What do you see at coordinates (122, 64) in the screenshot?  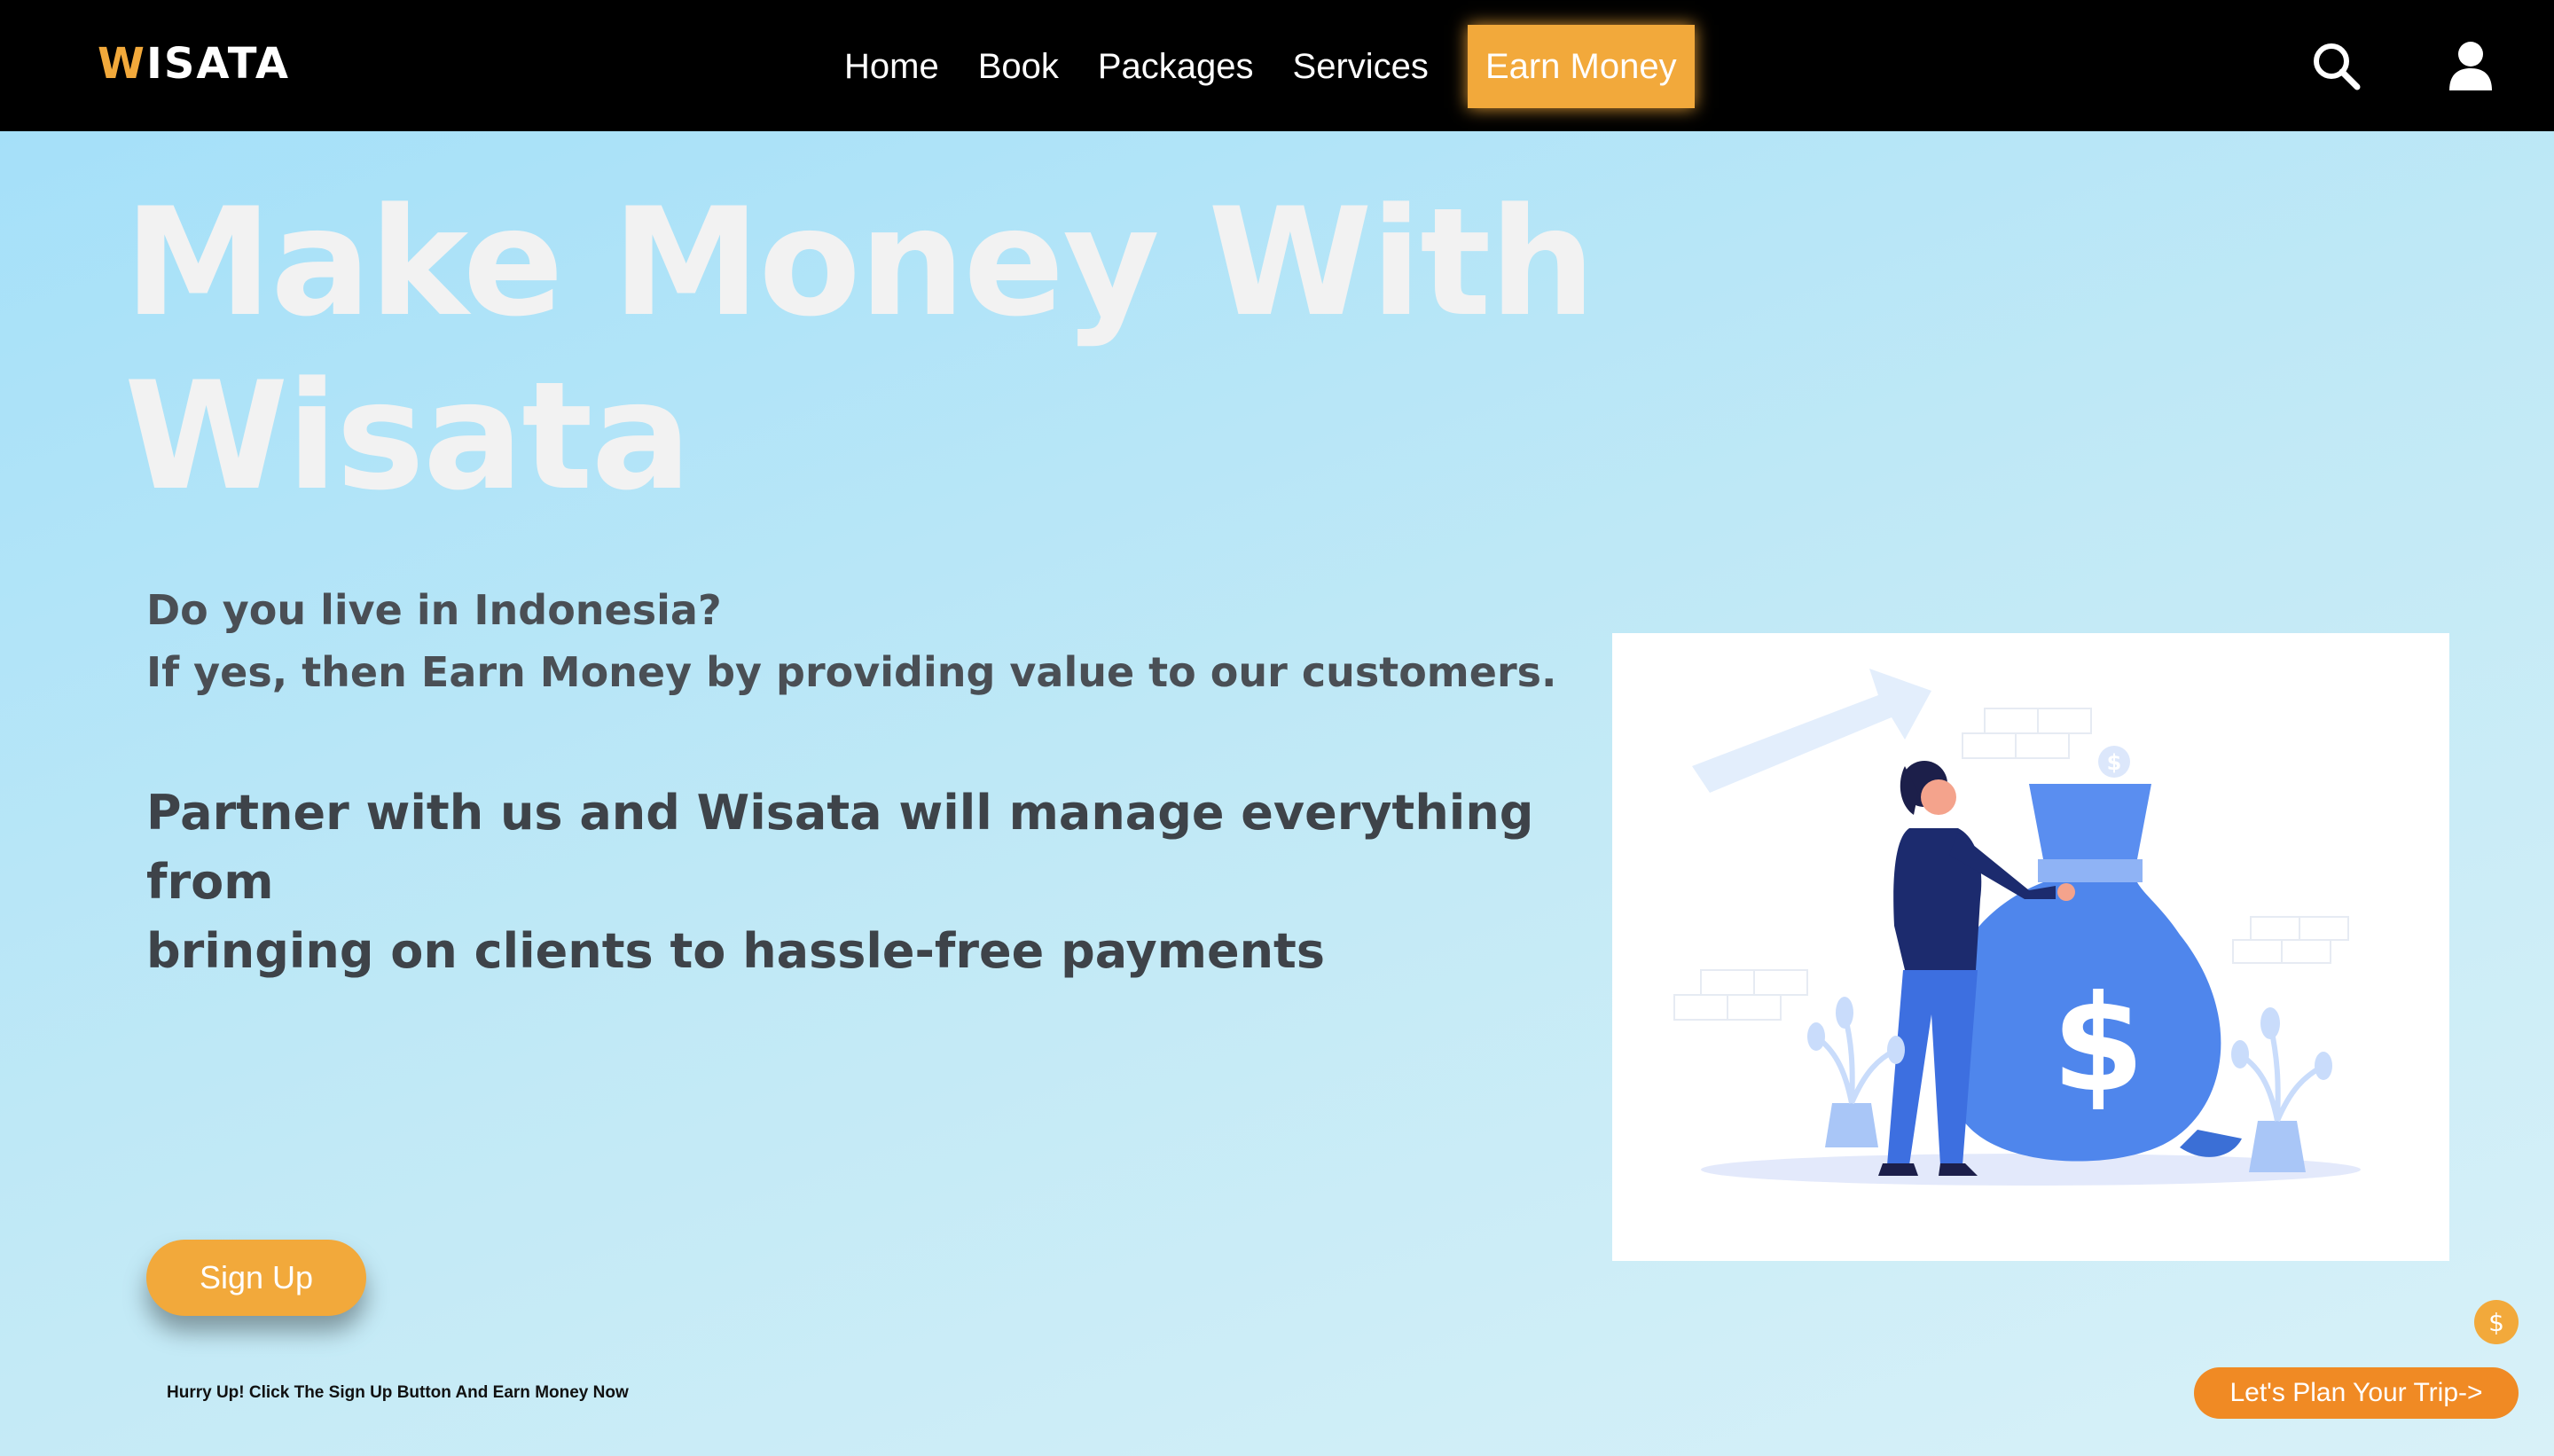 I see `logo-accent-letter: W` at bounding box center [122, 64].